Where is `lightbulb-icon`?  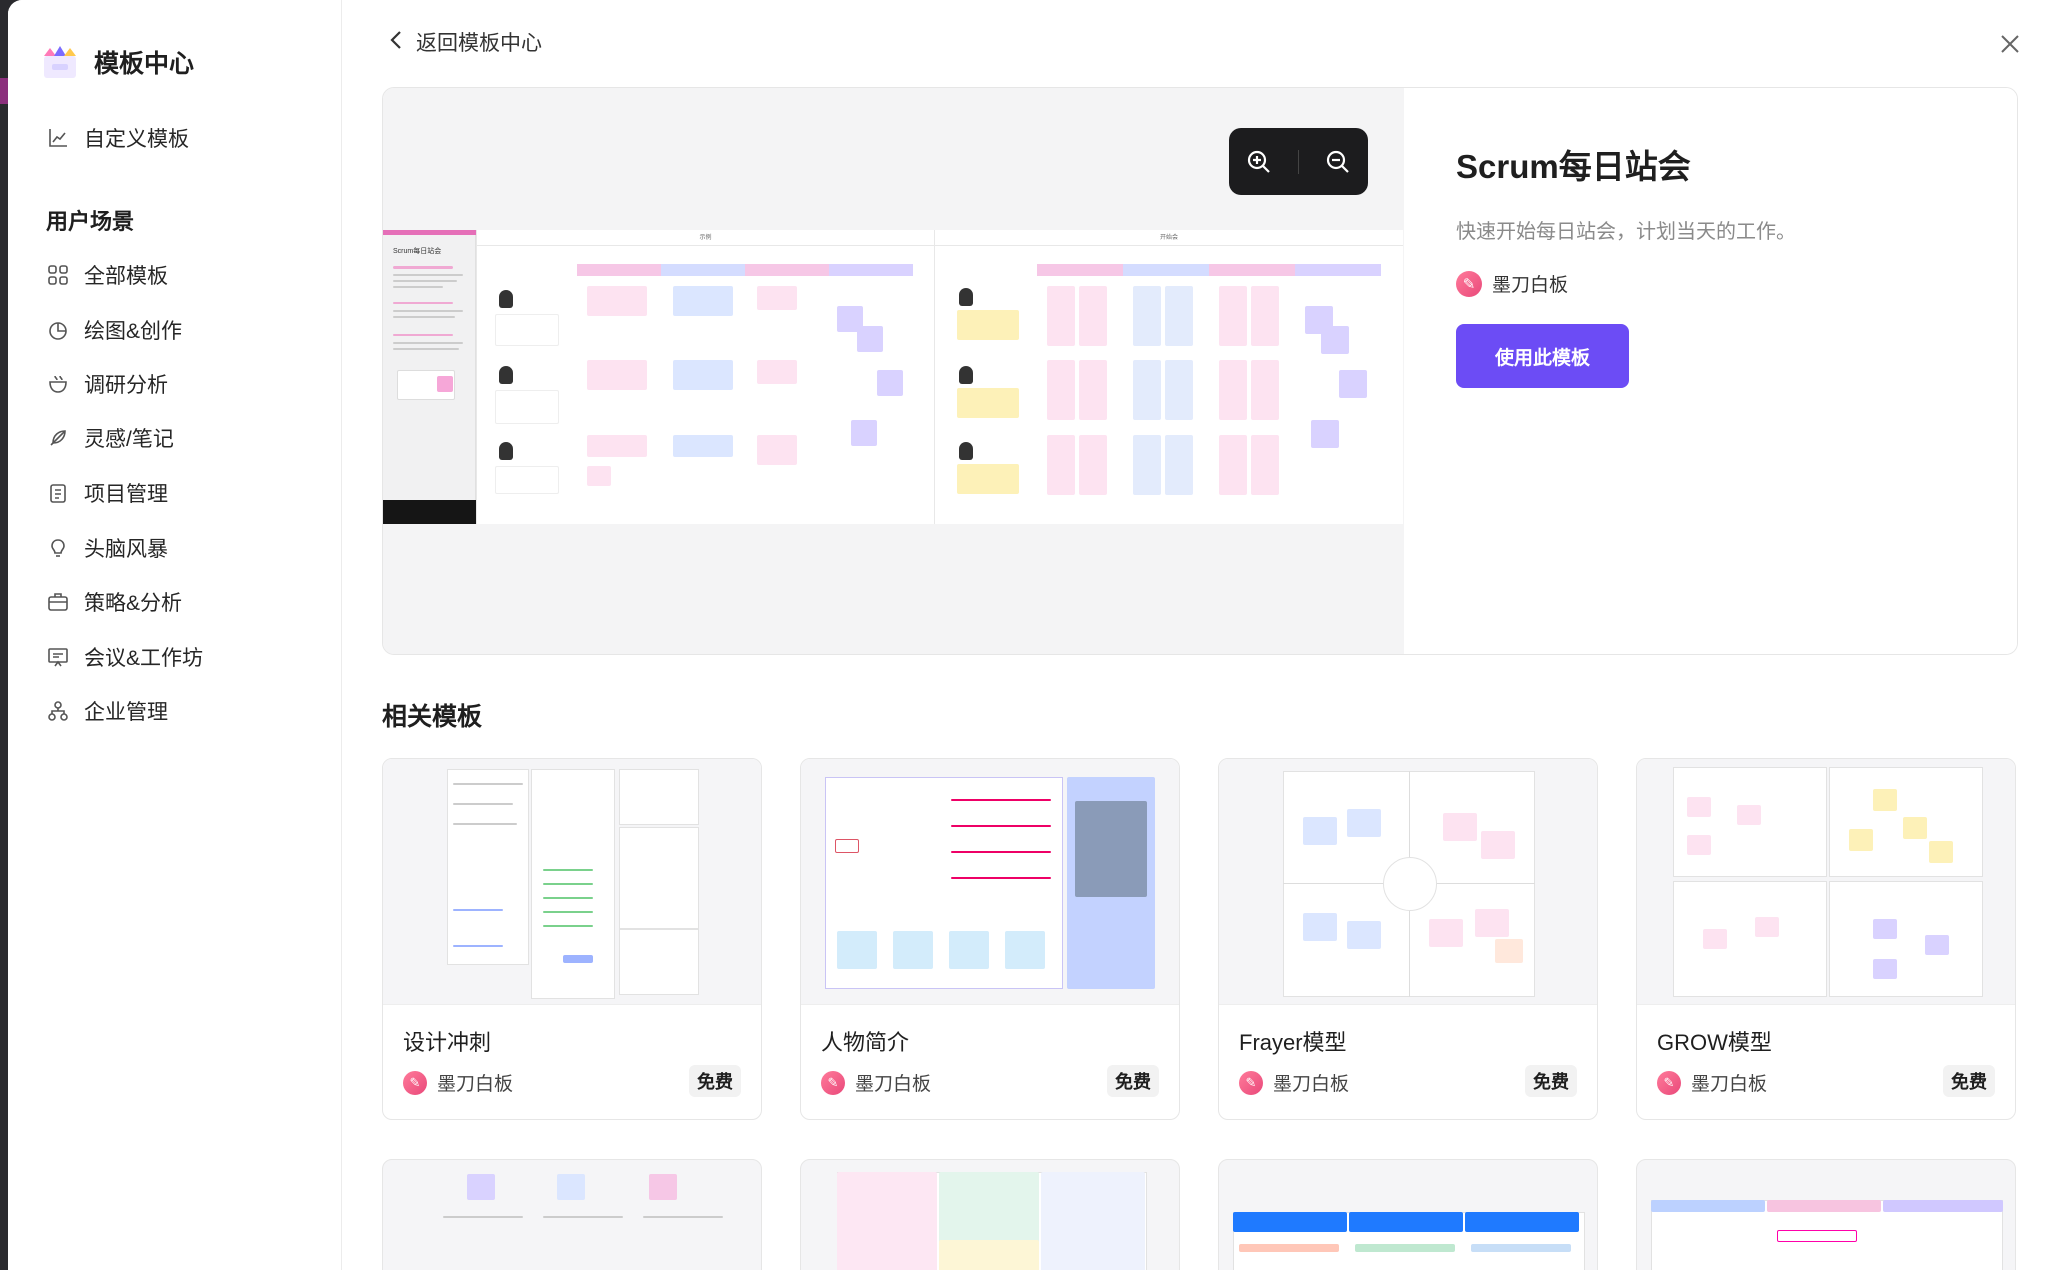
lightbulb-icon is located at coordinates (58, 548).